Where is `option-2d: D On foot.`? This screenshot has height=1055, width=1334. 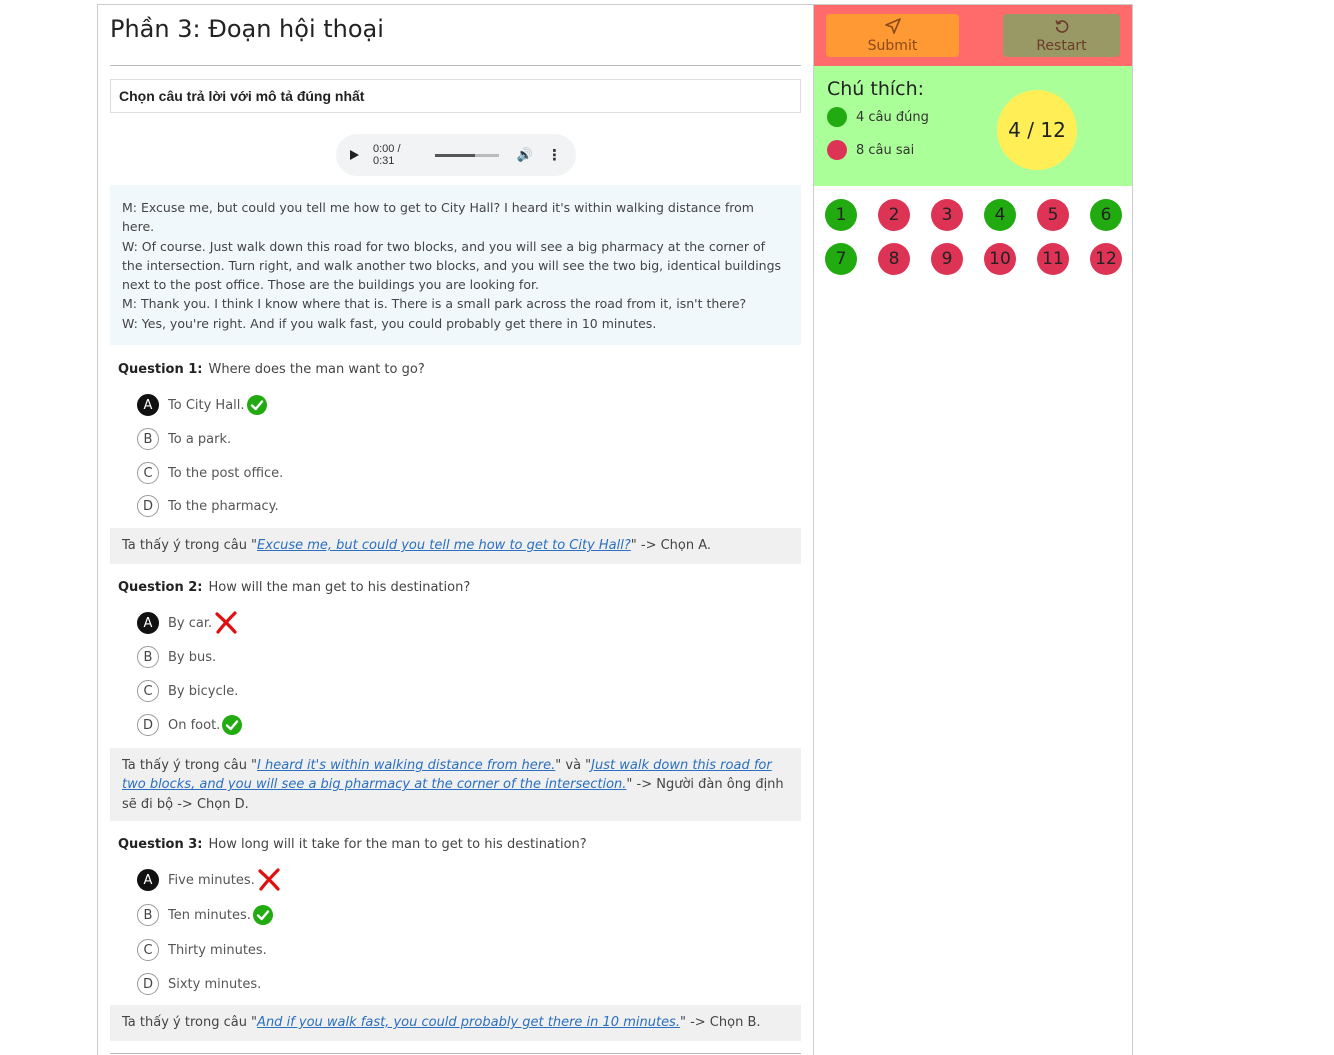
option-2d: D On foot. is located at coordinates (190, 725).